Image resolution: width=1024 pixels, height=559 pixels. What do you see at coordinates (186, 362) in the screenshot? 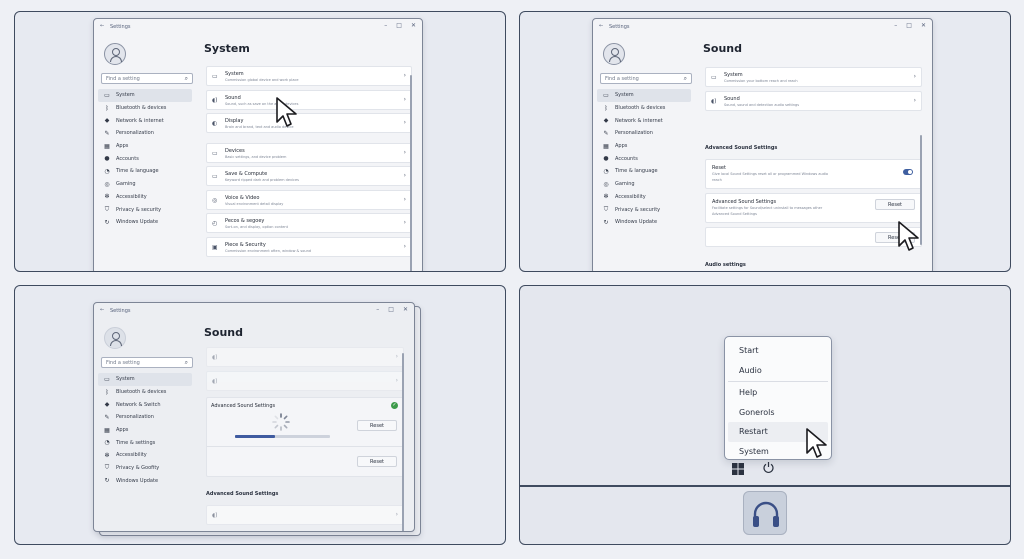
I see `search-icon: ⌕` at bounding box center [186, 362].